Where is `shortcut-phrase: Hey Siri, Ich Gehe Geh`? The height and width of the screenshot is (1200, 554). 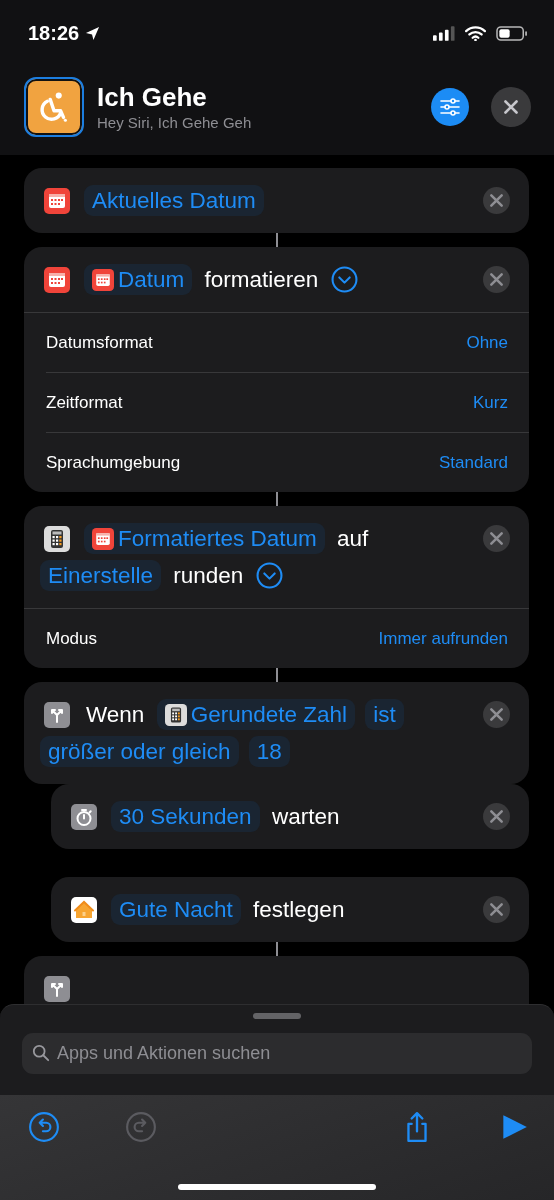
shortcut-phrase: Hey Siri, Ich Gehe Geh is located at coordinates (175, 122).